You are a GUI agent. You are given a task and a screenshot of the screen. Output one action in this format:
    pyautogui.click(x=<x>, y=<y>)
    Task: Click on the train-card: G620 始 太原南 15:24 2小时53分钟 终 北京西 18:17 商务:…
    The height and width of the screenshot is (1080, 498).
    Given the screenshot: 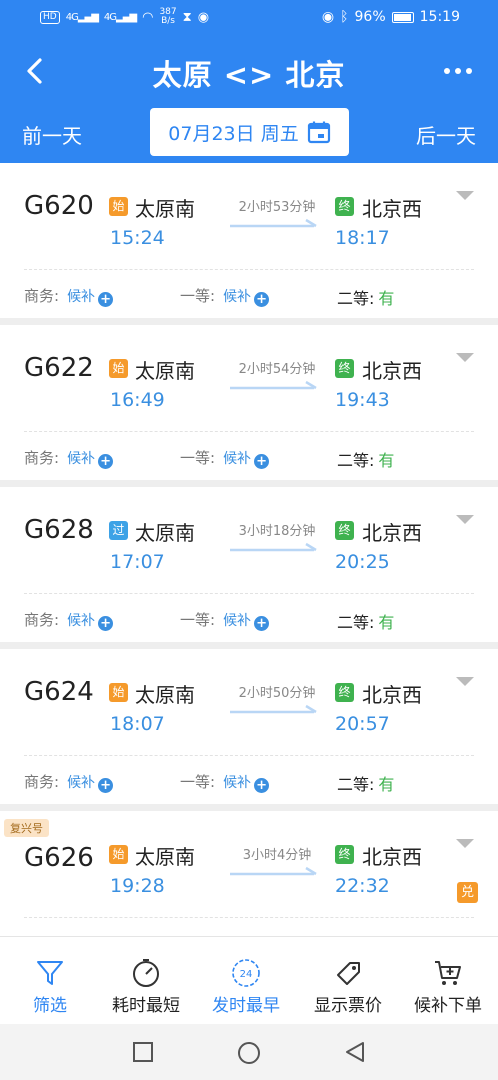 What is the action you would take?
    pyautogui.click(x=249, y=240)
    